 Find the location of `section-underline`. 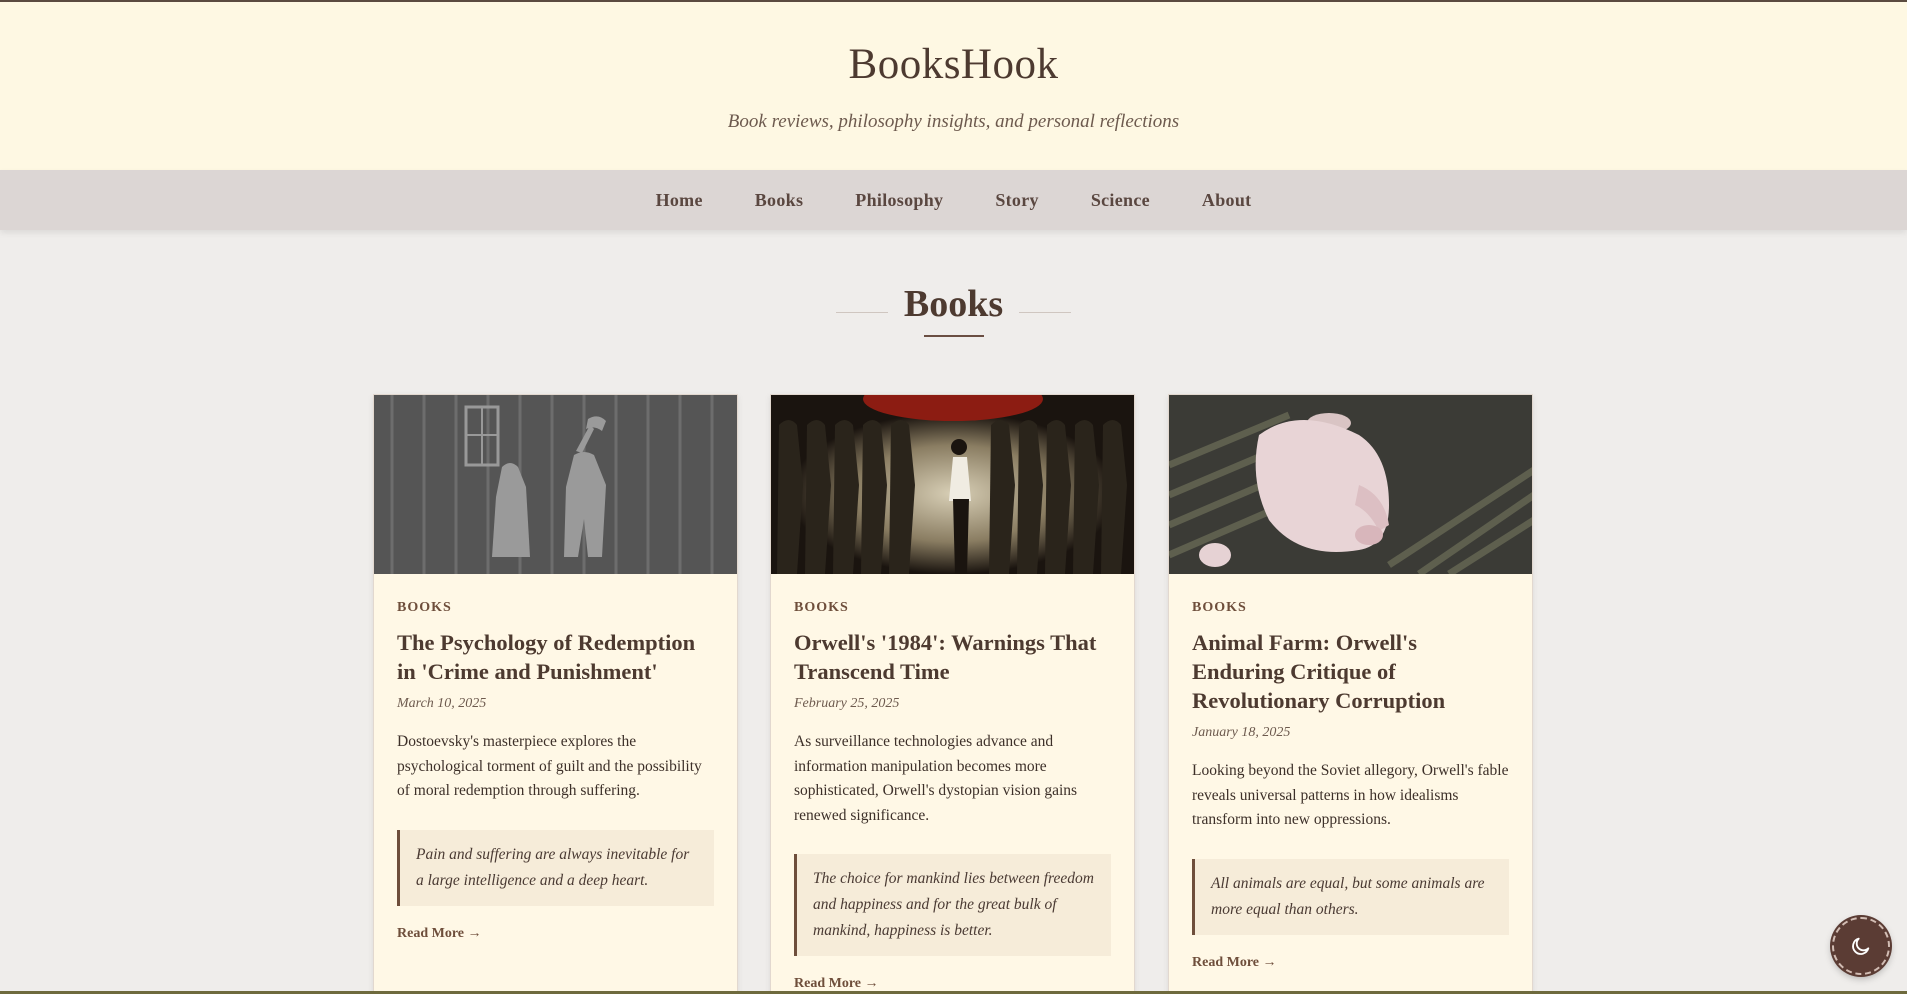

section-underline is located at coordinates (953, 336).